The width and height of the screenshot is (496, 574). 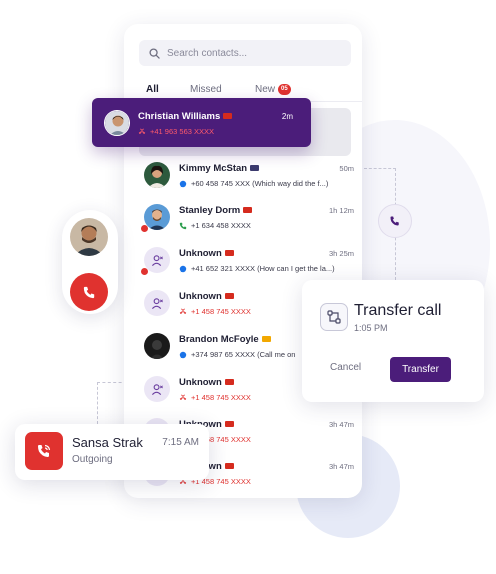 What do you see at coordinates (334, 317) in the screenshot?
I see `transfer-icon` at bounding box center [334, 317].